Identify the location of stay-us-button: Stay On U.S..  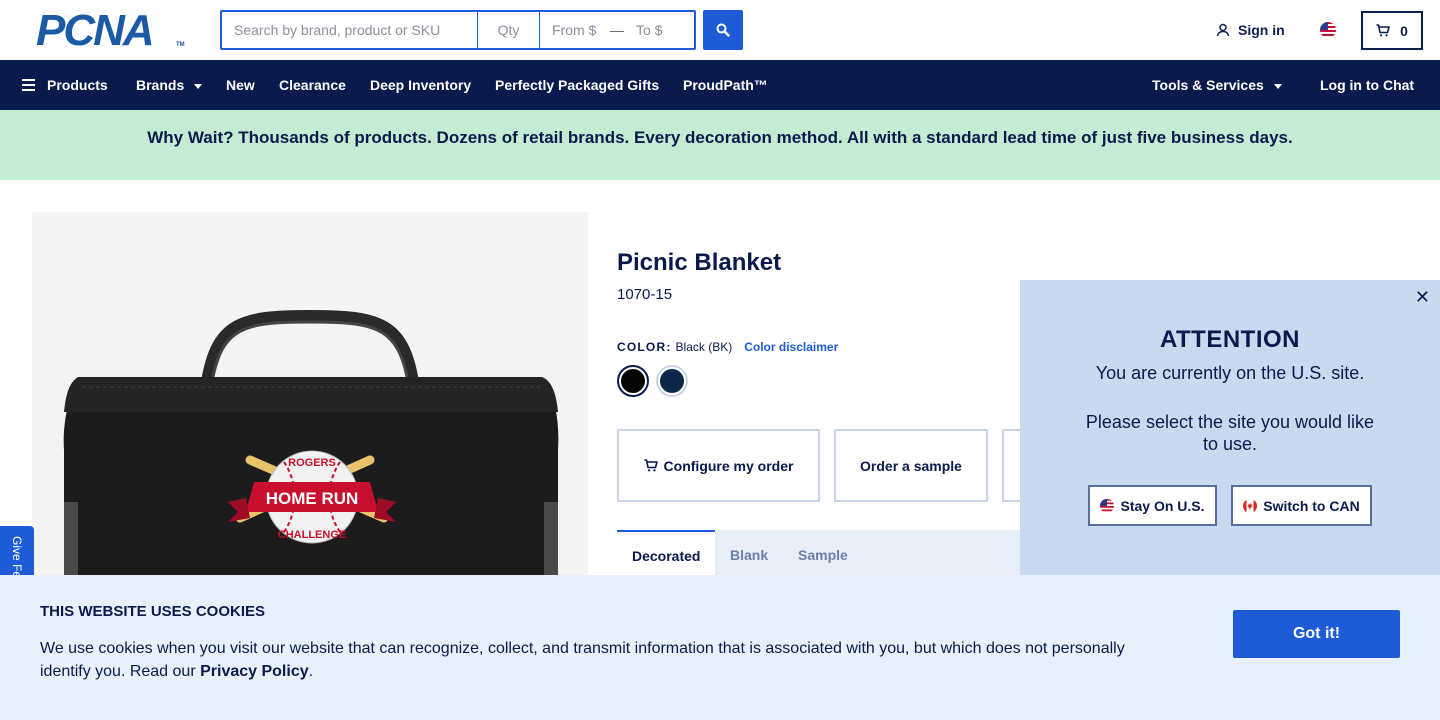
(1152, 505).